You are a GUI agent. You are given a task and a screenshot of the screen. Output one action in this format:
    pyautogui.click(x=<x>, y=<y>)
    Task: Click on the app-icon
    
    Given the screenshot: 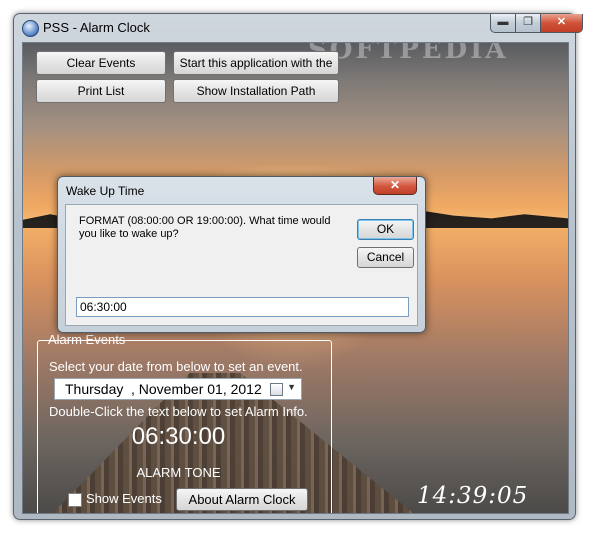 What is the action you would take?
    pyautogui.click(x=30, y=28)
    